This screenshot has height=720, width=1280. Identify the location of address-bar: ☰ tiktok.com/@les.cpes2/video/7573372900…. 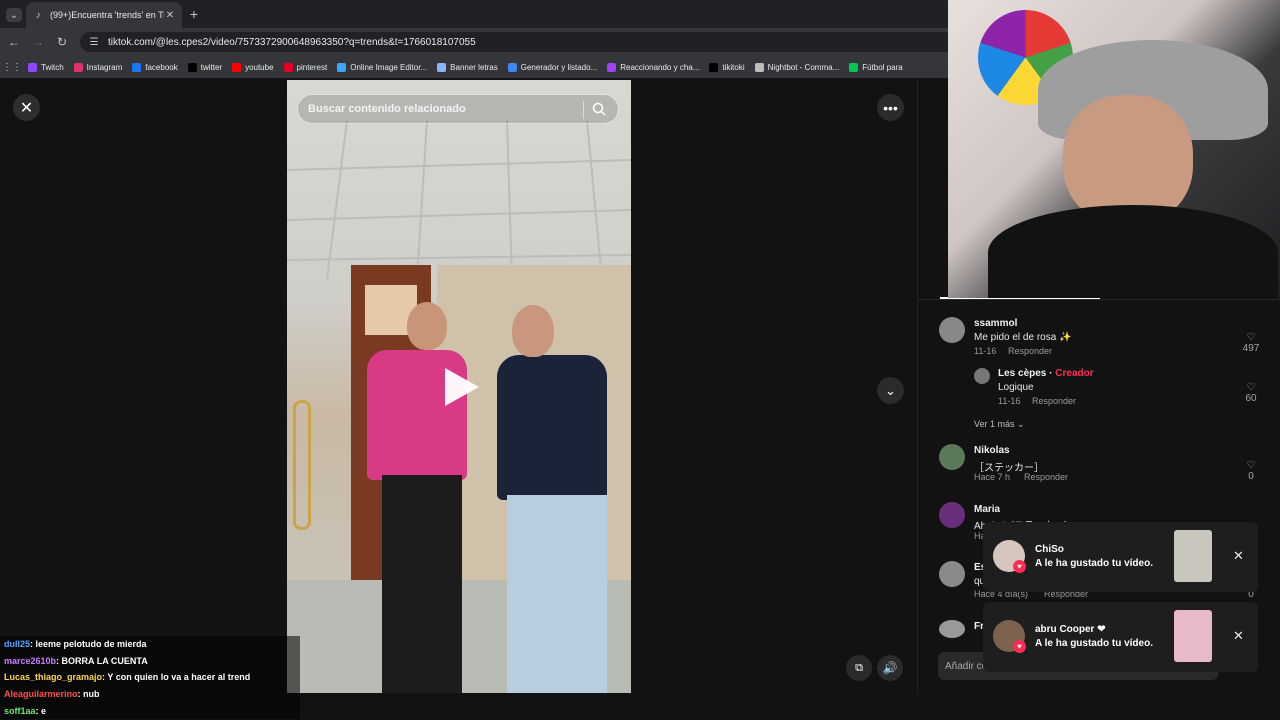
(520, 42).